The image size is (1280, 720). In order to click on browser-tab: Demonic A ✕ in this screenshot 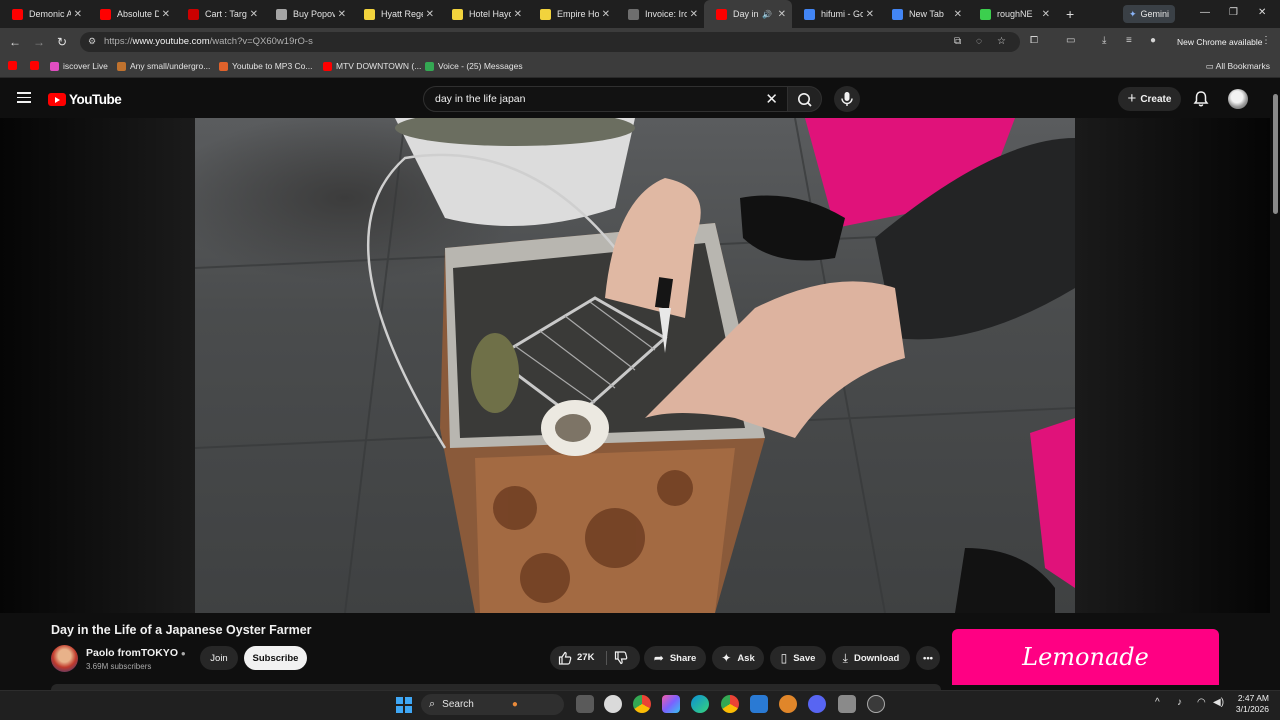, I will do `click(44, 14)`.